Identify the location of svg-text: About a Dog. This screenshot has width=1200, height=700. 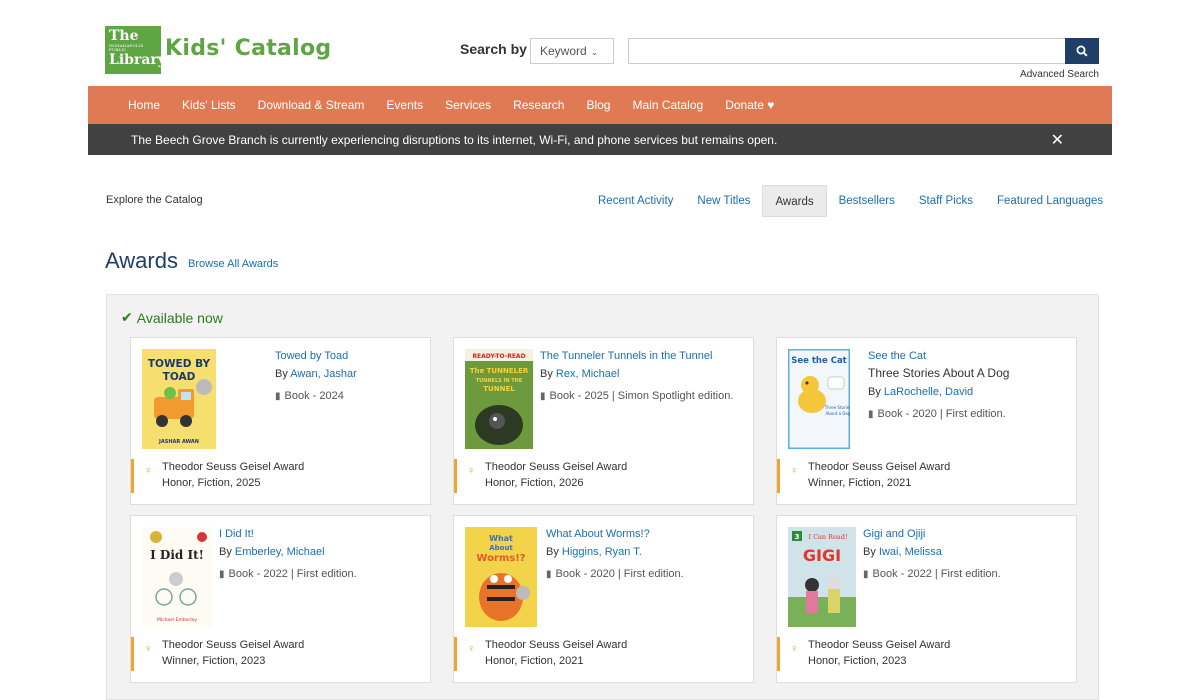
(838, 413).